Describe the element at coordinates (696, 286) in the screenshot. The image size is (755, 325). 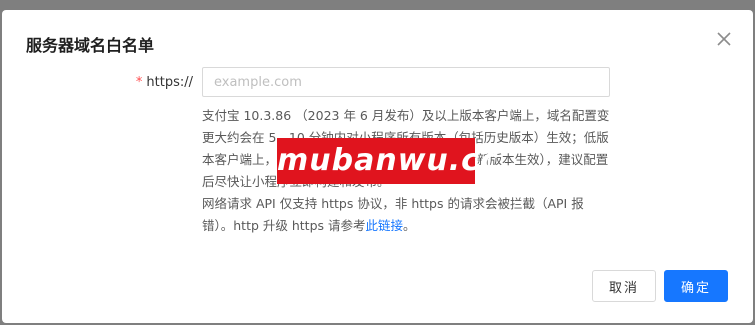
I see `confirm-button: 确定` at that location.